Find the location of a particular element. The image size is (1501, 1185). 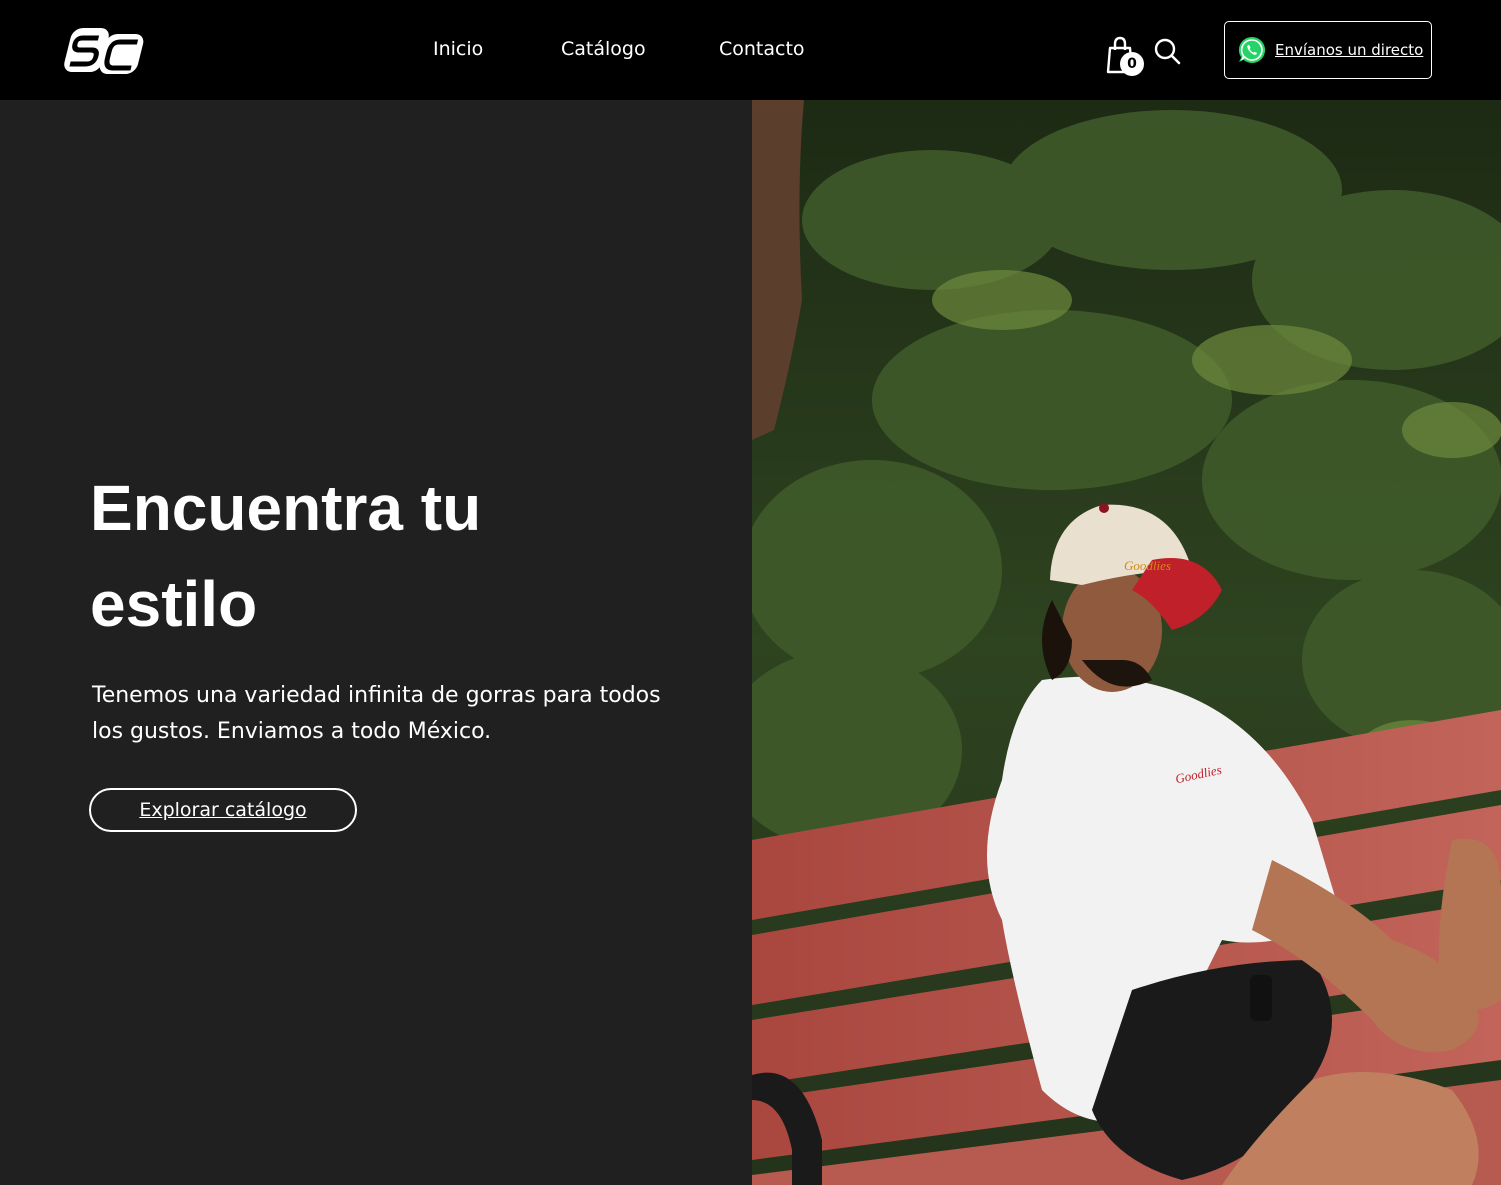

hero-title-line-2: estilo is located at coordinates (174, 604).